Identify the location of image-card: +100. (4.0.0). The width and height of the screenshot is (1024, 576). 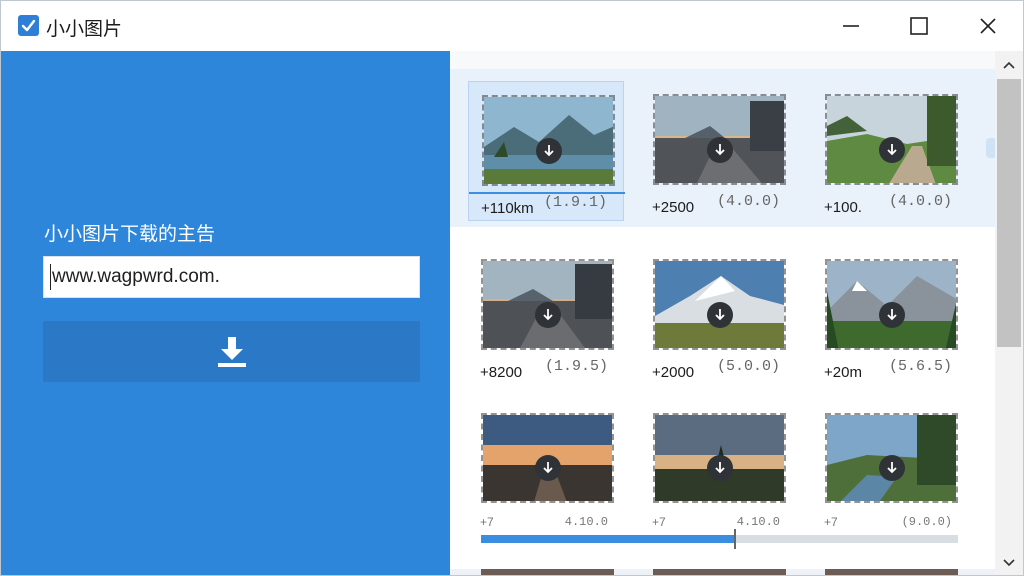
(890, 151).